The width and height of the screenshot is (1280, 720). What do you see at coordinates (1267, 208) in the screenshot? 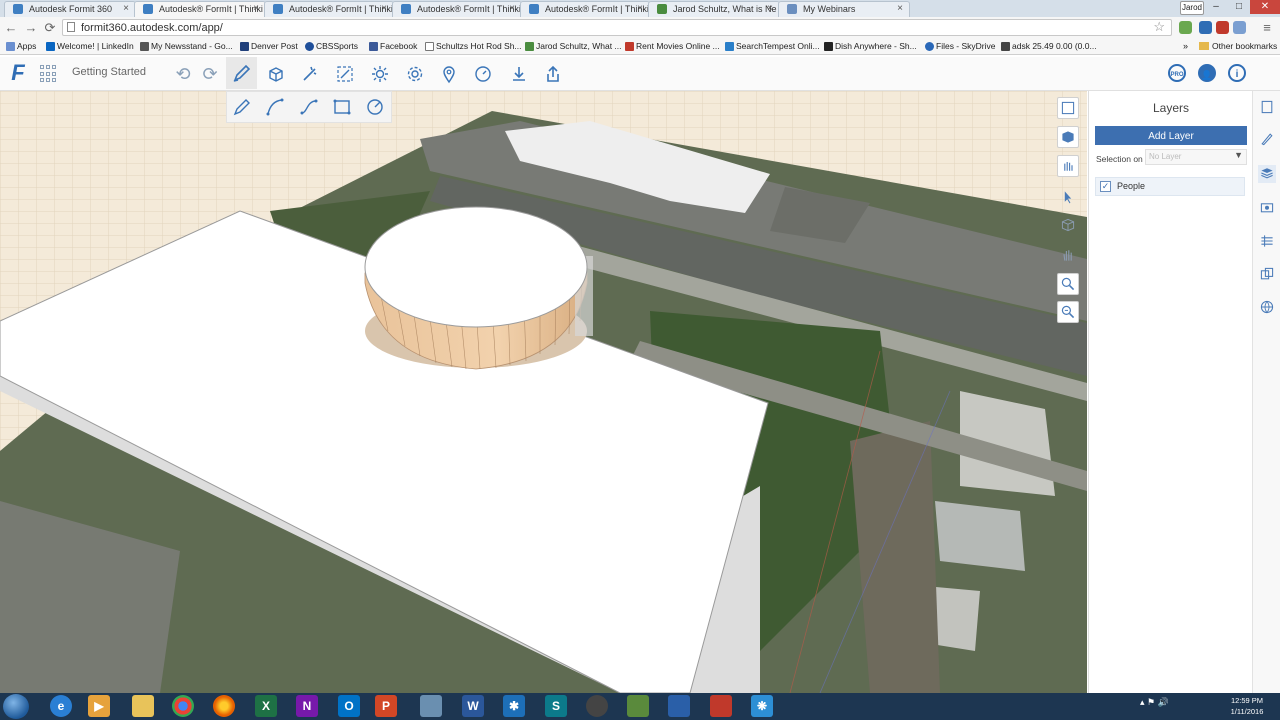
I see `scenes-tab-icon` at bounding box center [1267, 208].